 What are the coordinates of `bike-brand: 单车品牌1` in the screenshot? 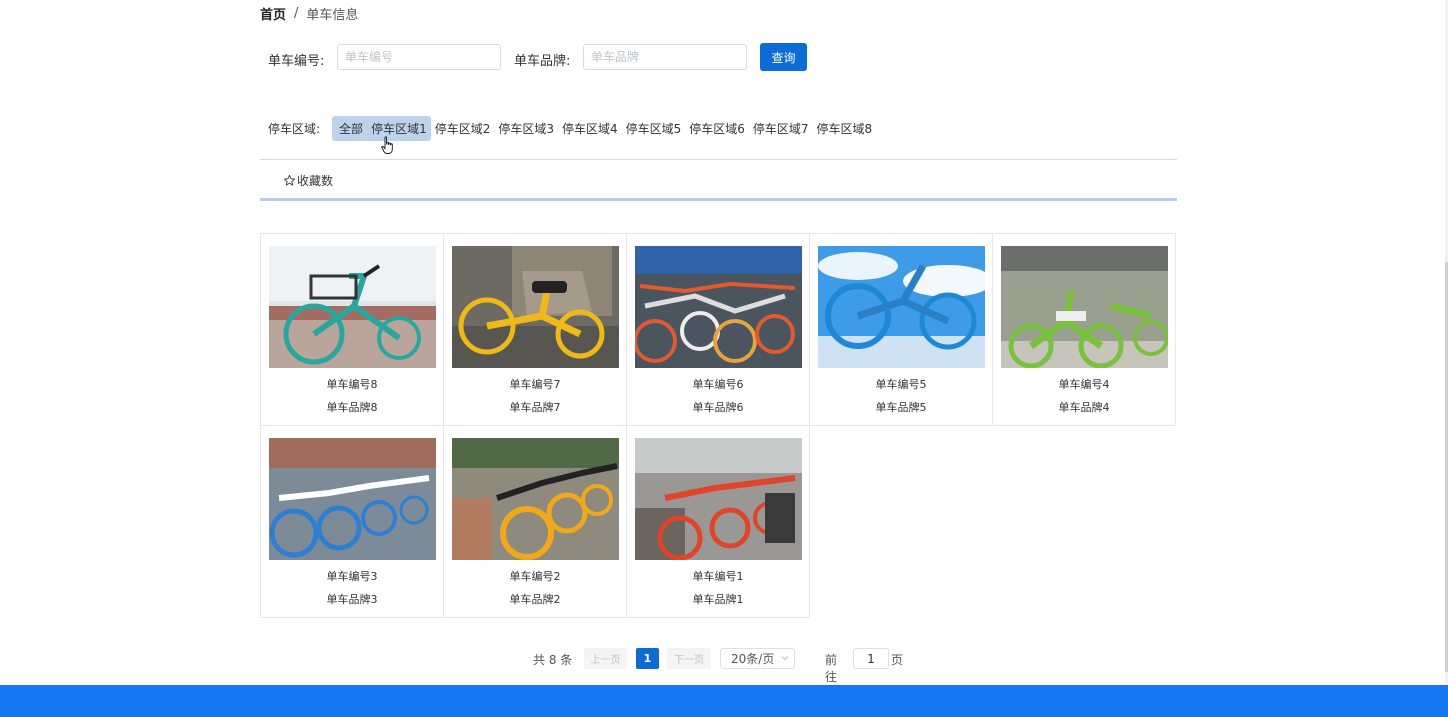 It's located at (718, 599).